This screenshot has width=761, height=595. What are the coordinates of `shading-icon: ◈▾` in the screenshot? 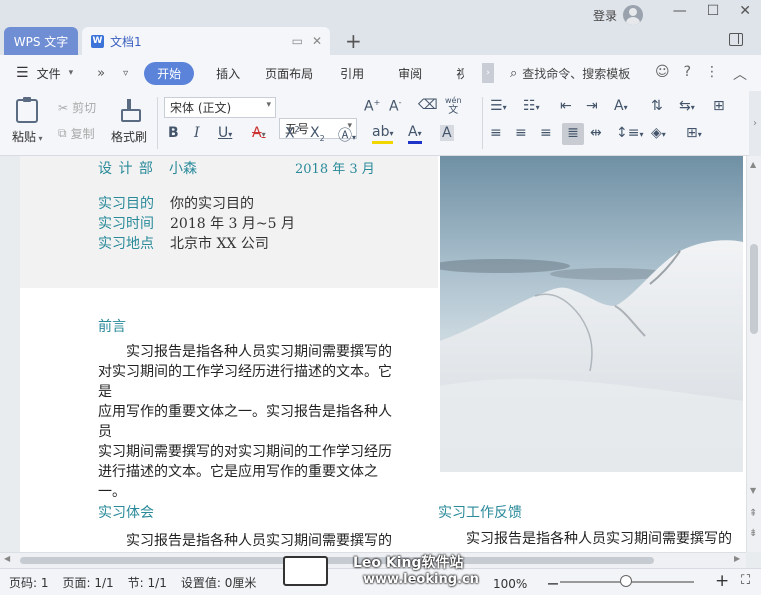 It's located at (658, 133).